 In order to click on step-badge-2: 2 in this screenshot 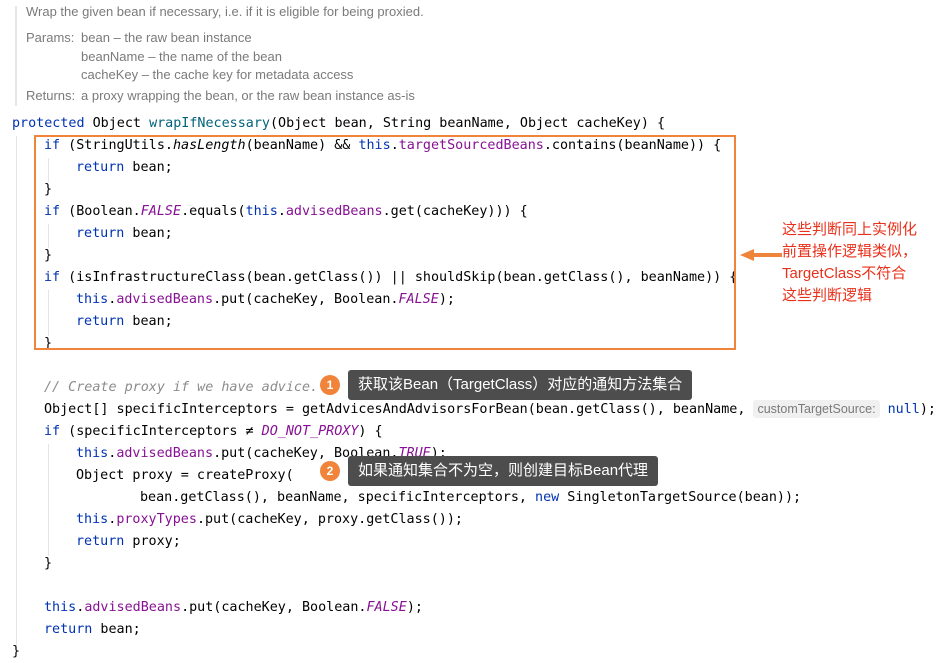, I will do `click(330, 471)`.